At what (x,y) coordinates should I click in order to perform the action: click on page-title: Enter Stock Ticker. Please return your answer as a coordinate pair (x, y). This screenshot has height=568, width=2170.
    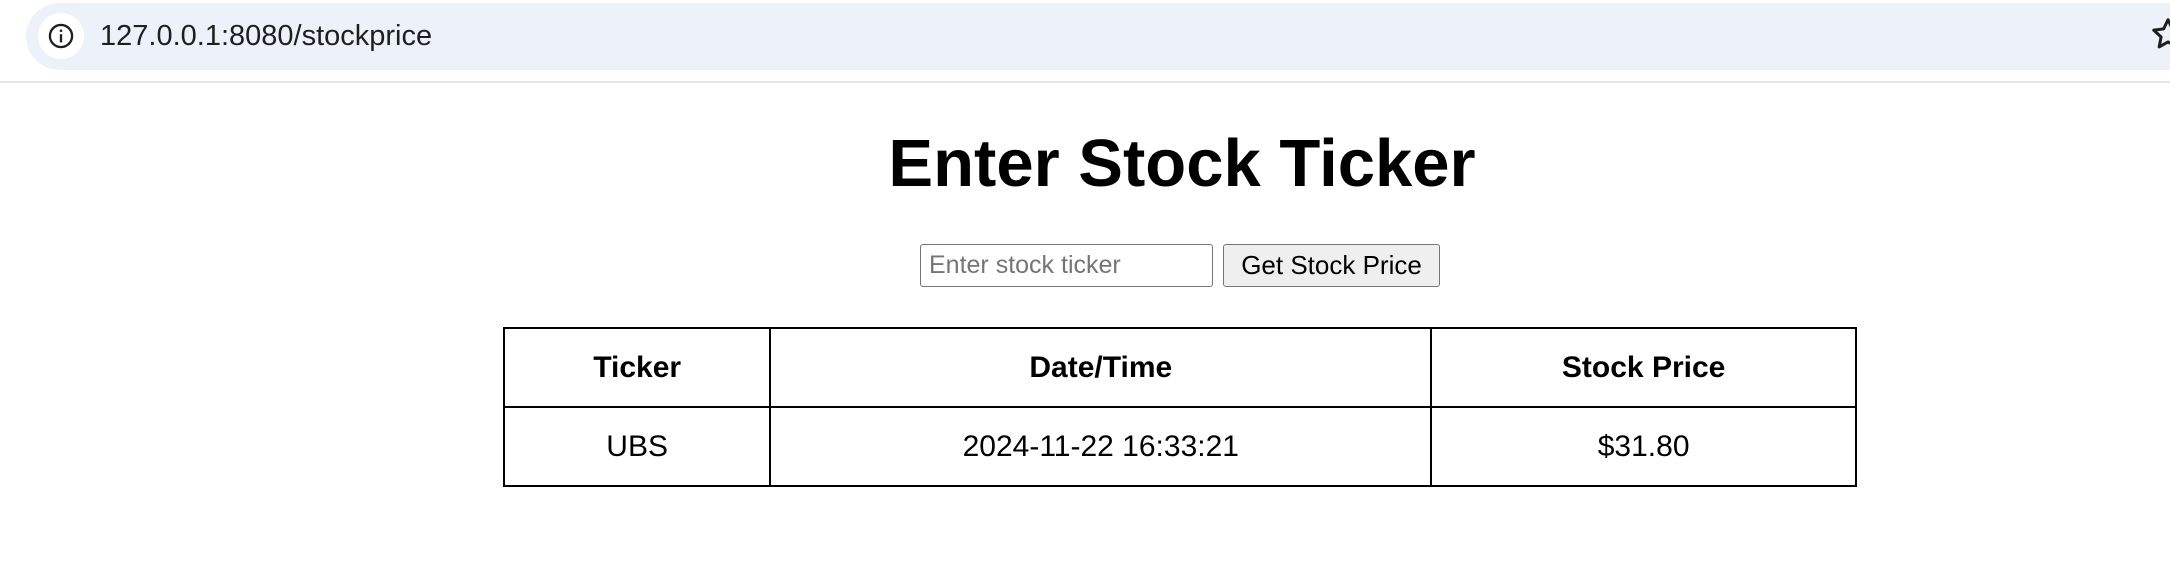
    Looking at the image, I should click on (1182, 163).